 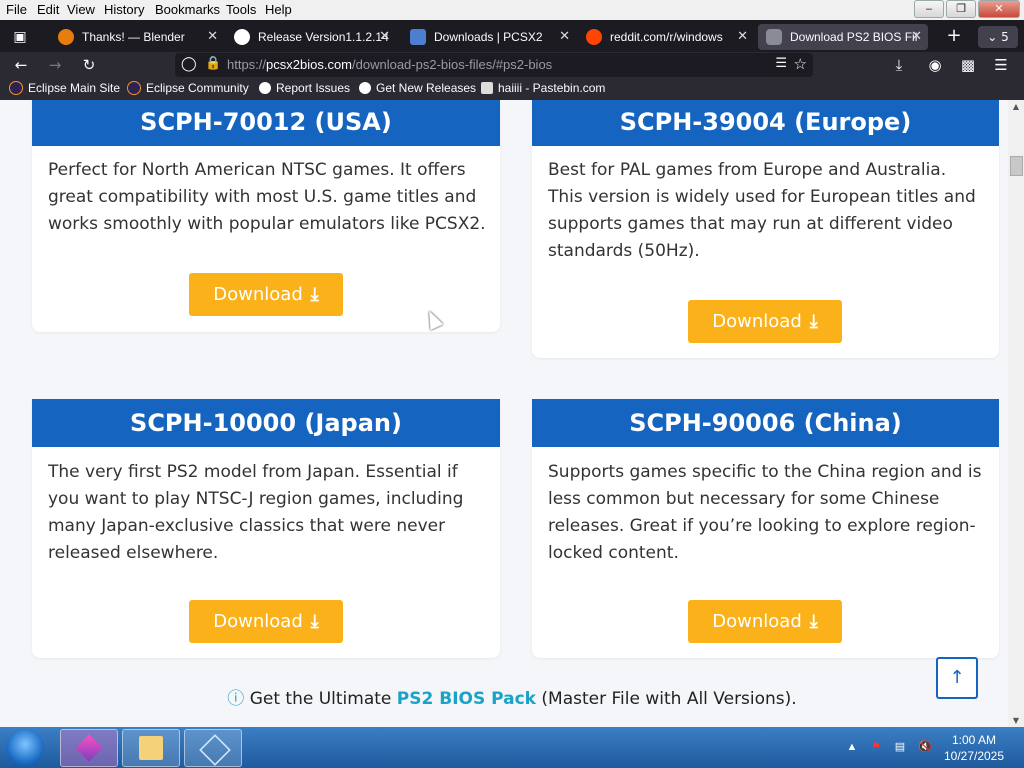 I want to click on new-tab-button: +, so click(x=954, y=36).